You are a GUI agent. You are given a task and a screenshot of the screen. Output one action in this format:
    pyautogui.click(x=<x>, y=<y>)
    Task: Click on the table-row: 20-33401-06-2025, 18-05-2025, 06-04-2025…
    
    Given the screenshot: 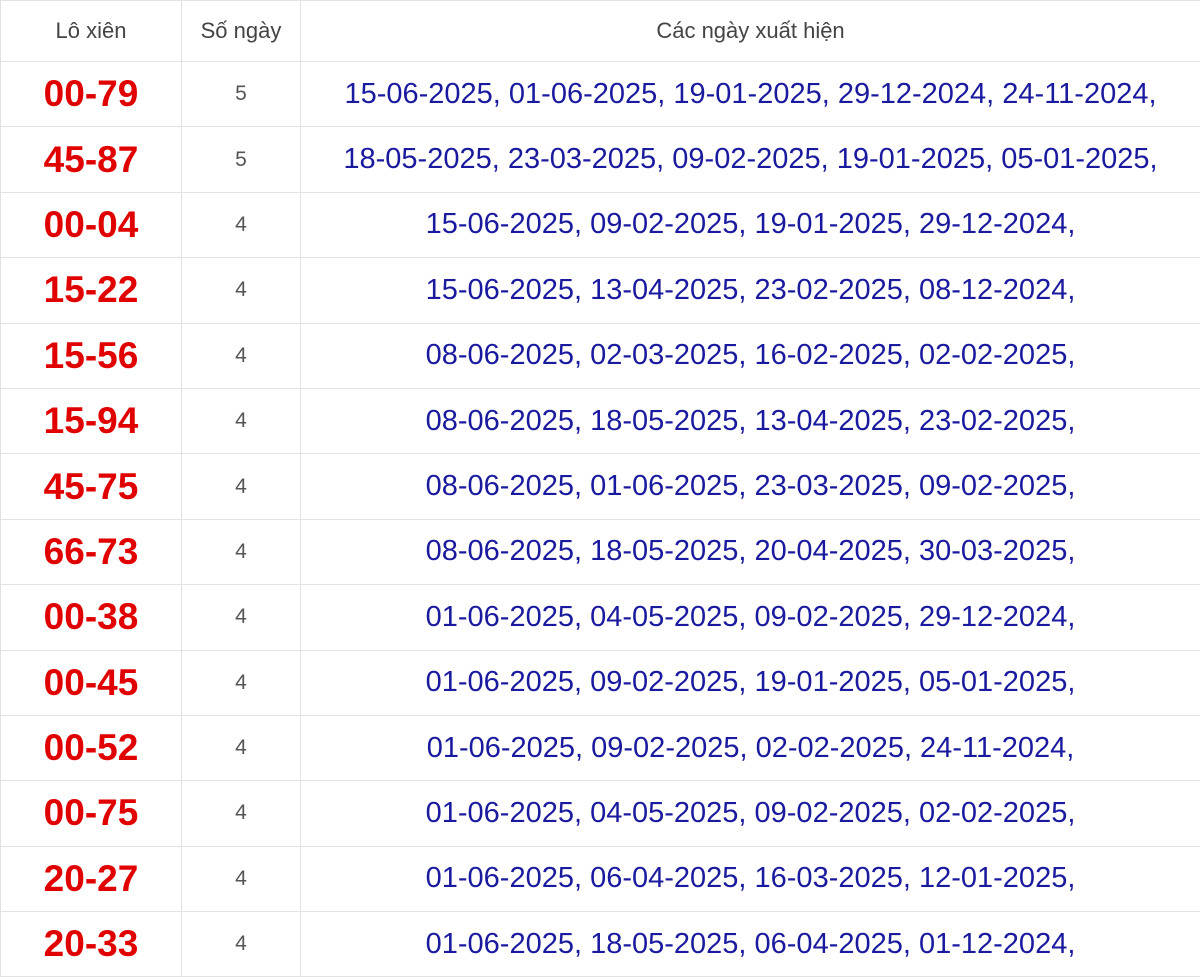 What is the action you would take?
    pyautogui.click(x=600, y=944)
    